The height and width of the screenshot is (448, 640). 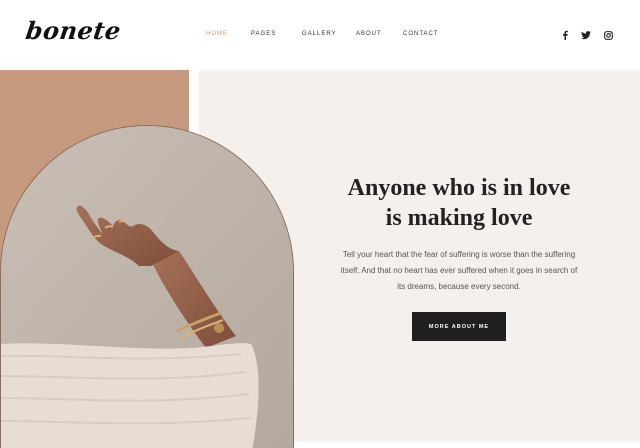 What do you see at coordinates (459, 326) in the screenshot?
I see `more-about-me-button: MORE ABOUT ME` at bounding box center [459, 326].